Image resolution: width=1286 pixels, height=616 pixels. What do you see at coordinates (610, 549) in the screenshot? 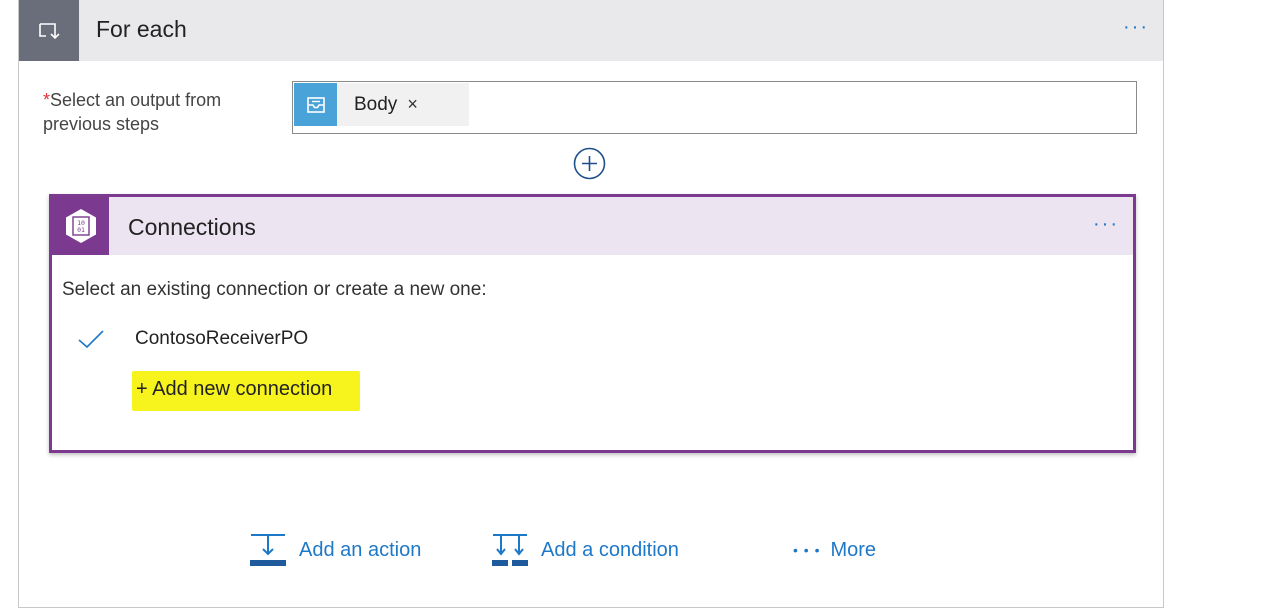
I see `add-condition-label: Add a condition` at bounding box center [610, 549].